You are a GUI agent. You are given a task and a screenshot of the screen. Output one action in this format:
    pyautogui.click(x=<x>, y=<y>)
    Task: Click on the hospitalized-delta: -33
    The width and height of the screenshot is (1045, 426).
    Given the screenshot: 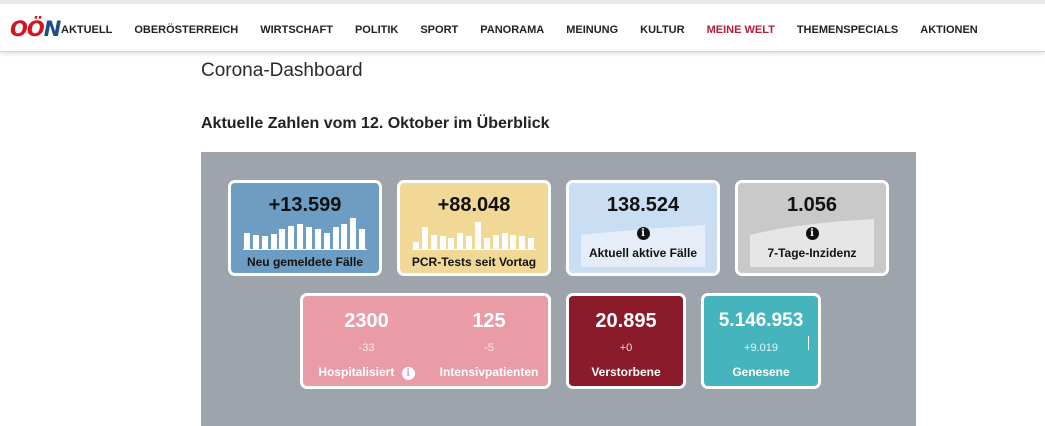 What is the action you would take?
    pyautogui.click(x=366, y=348)
    